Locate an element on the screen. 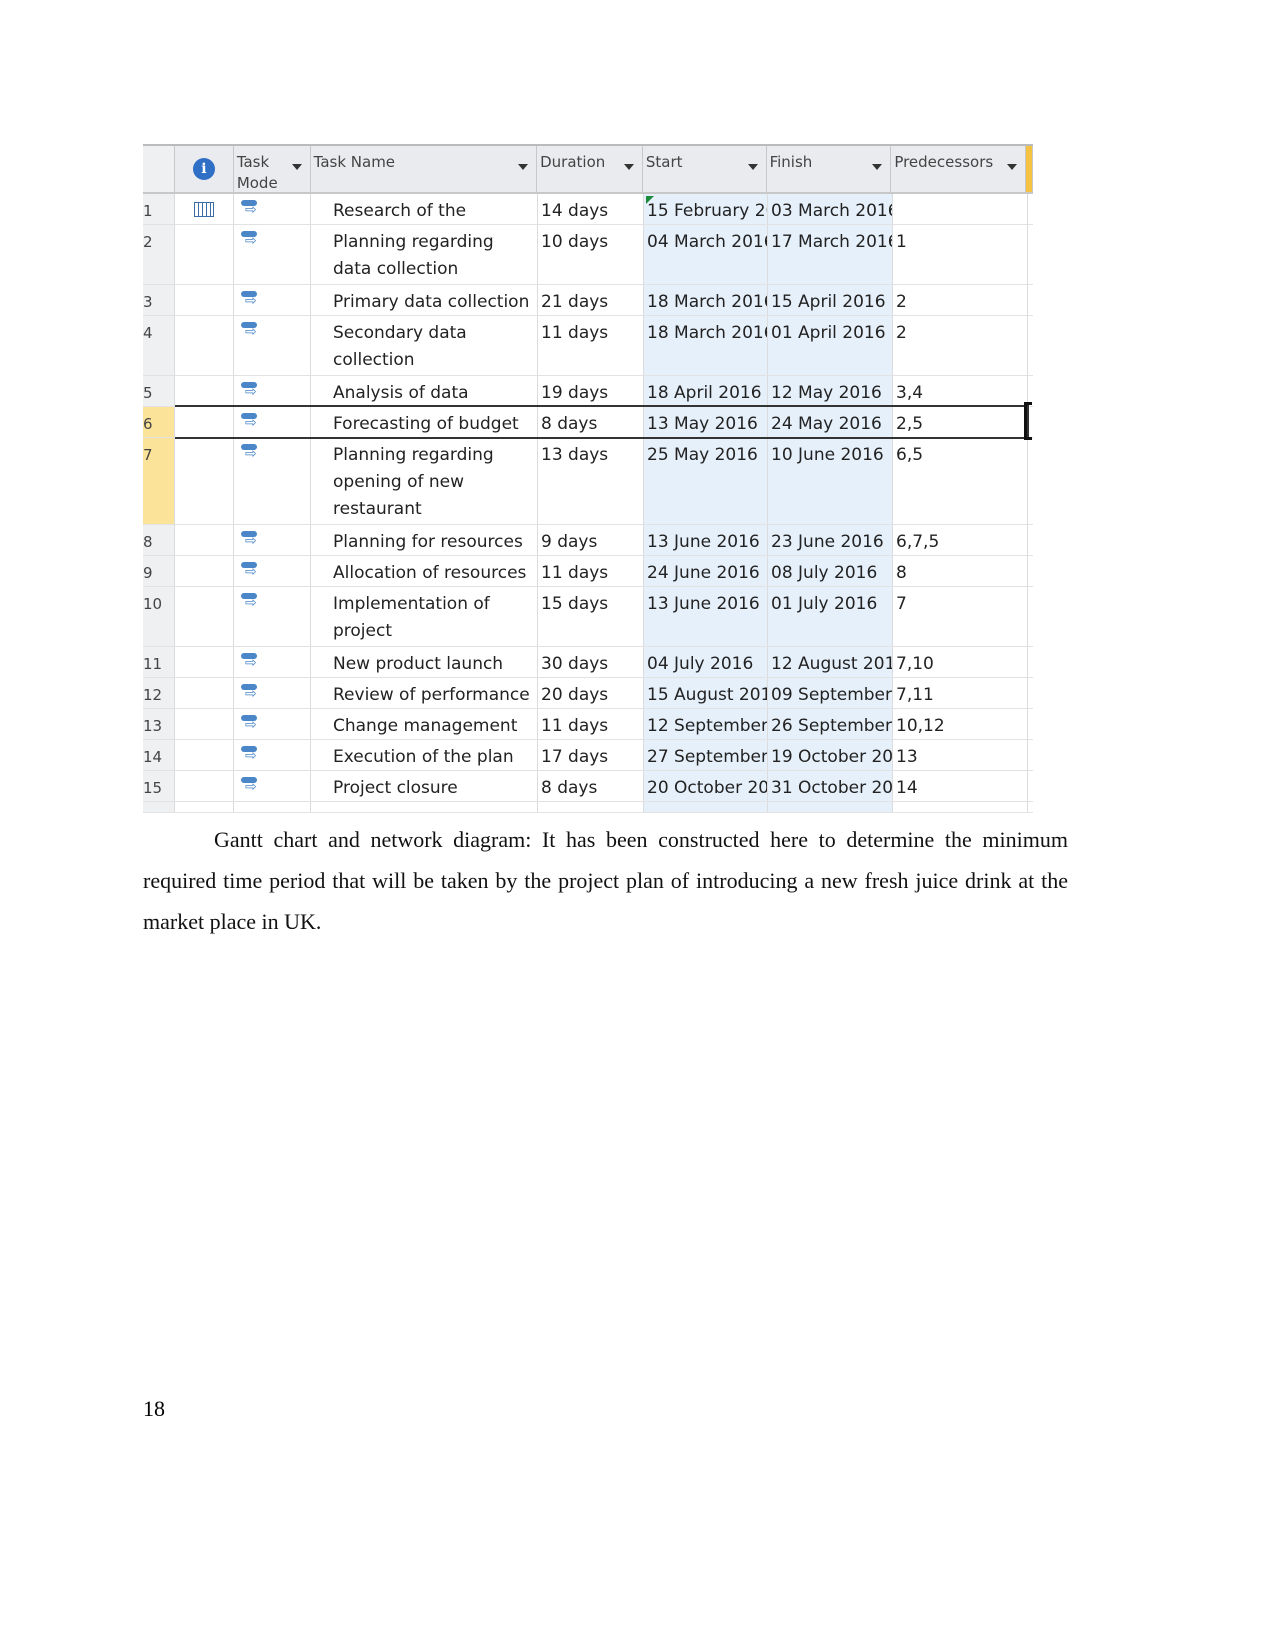 This screenshot has width=1275, height=1651. header-task-mode: Task Mode is located at coordinates (272, 169).